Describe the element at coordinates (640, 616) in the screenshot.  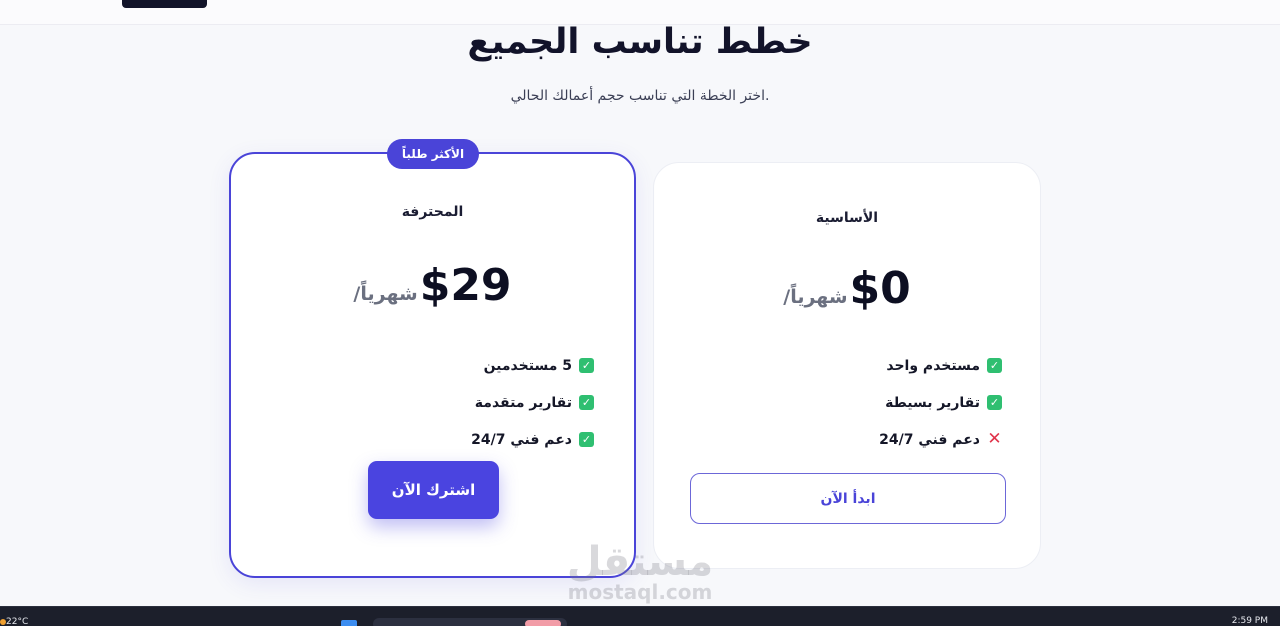
I see `os-taskbar: 22°C 2:59 PM` at that location.